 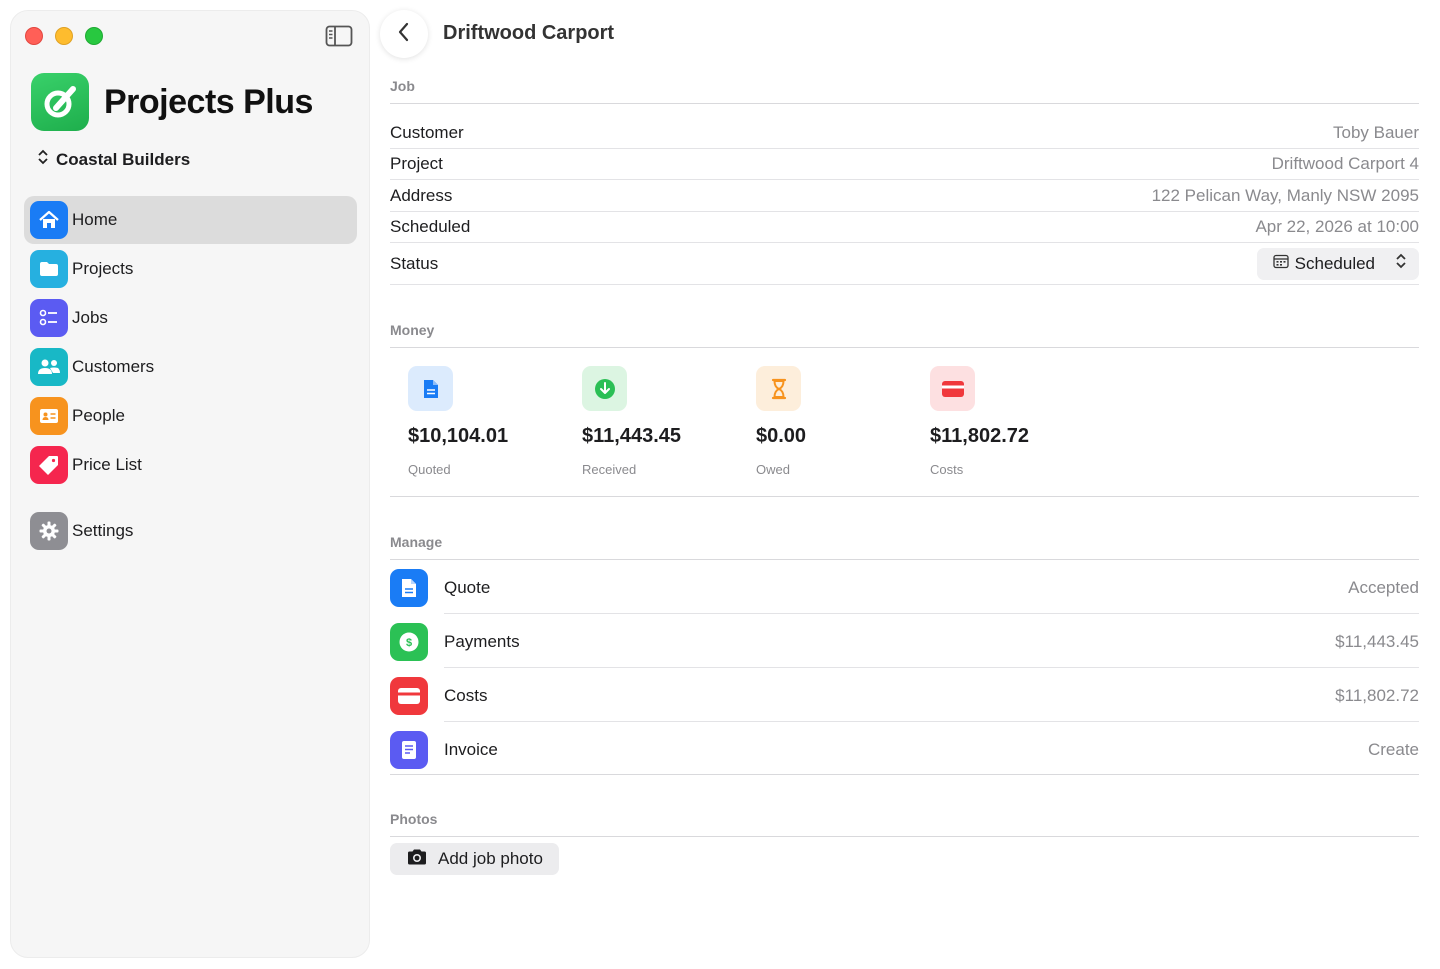 I want to click on row-value: Apr 22, 2026 at 10:00, so click(x=1337, y=226).